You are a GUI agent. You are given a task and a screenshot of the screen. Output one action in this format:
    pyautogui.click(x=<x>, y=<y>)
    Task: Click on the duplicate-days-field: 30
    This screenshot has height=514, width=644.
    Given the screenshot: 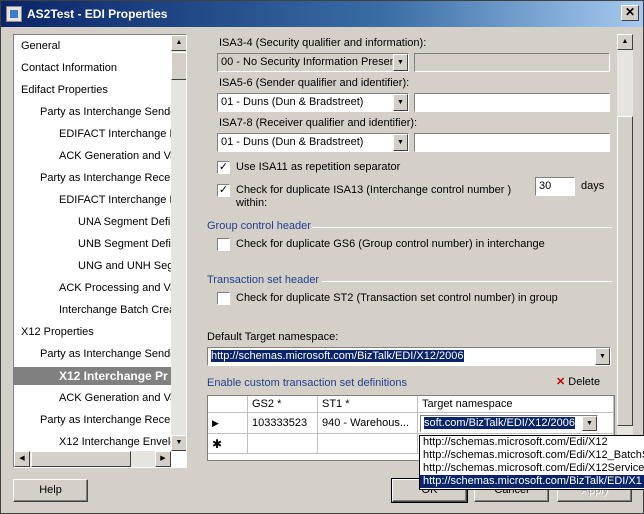 What is the action you would take?
    pyautogui.click(x=555, y=186)
    